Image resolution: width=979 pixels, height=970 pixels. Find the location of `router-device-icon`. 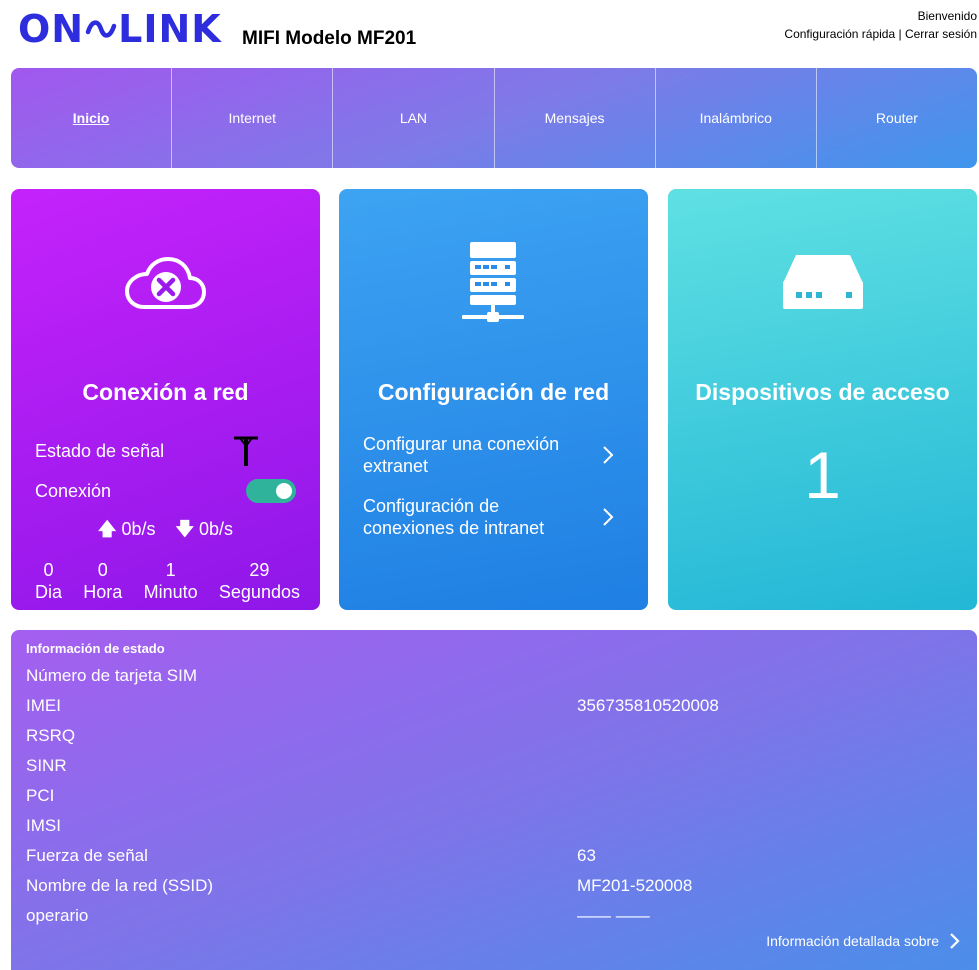

router-device-icon is located at coordinates (823, 282).